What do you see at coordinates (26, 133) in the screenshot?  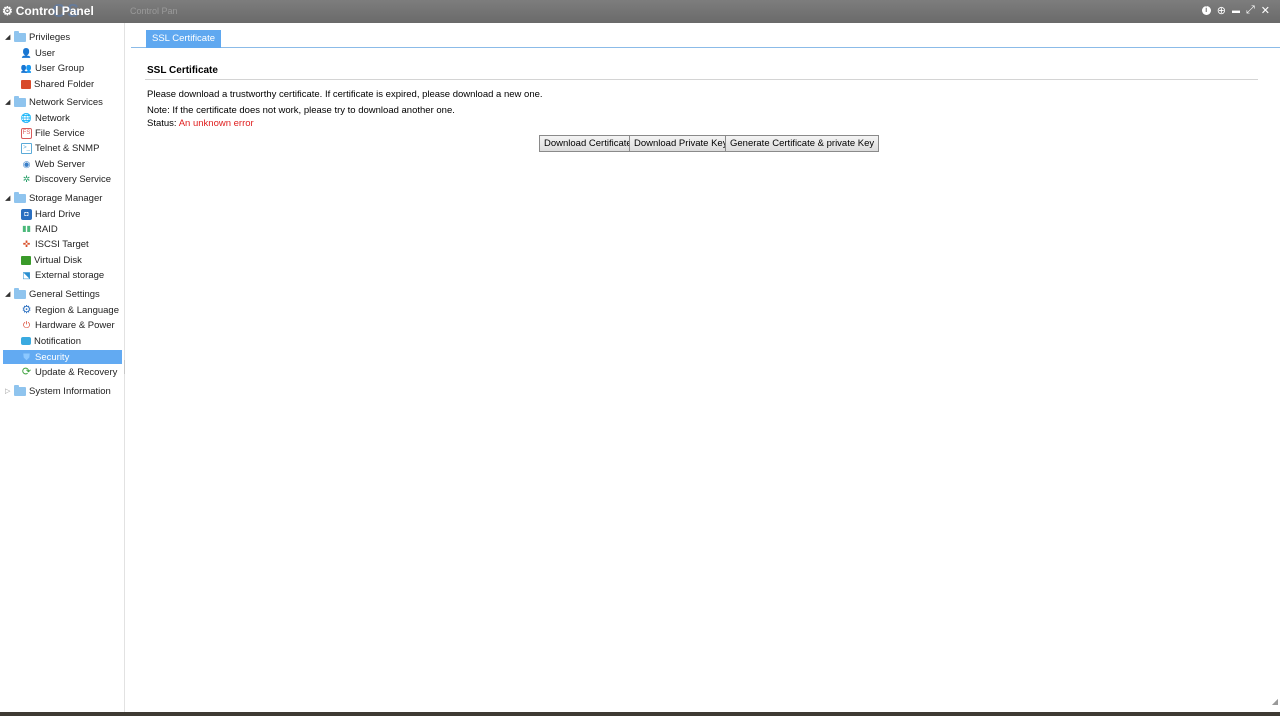 I see `file-service-icon: FS` at bounding box center [26, 133].